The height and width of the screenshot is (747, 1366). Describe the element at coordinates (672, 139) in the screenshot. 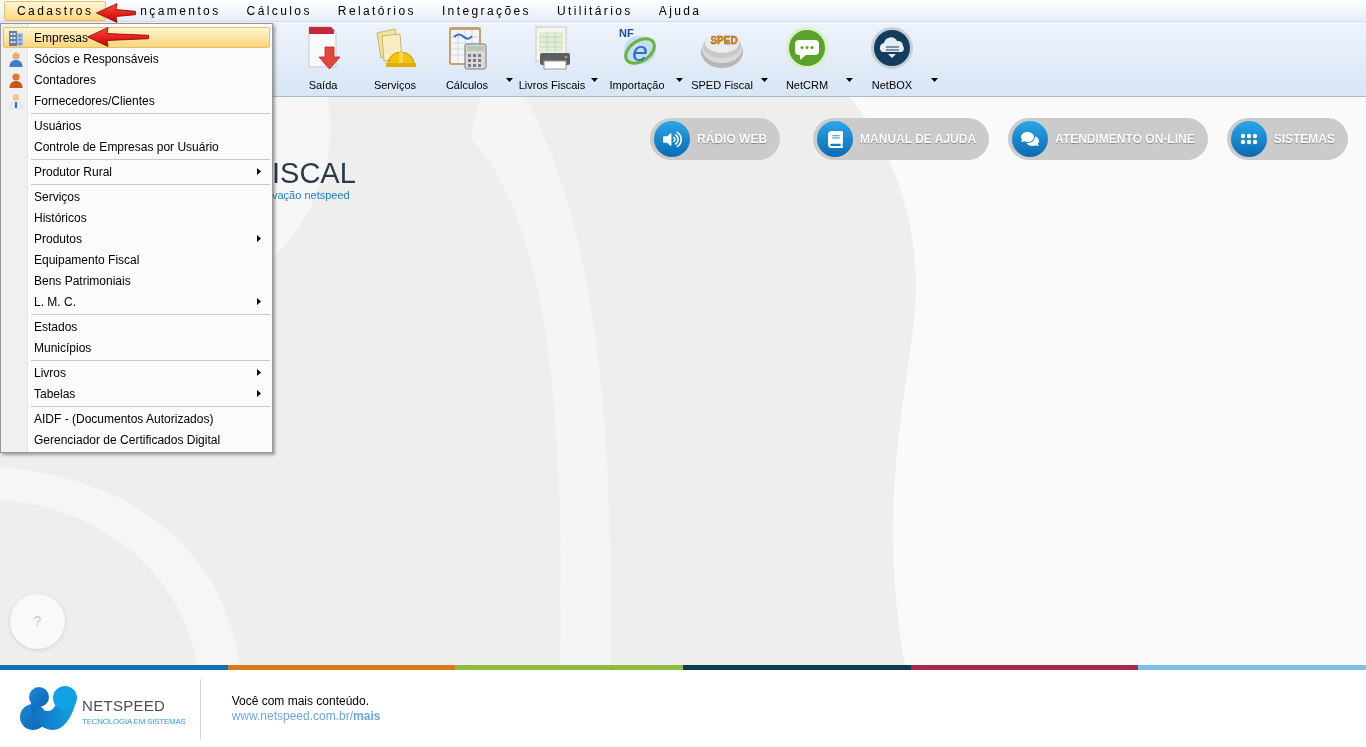

I see `speaker-icon` at that location.